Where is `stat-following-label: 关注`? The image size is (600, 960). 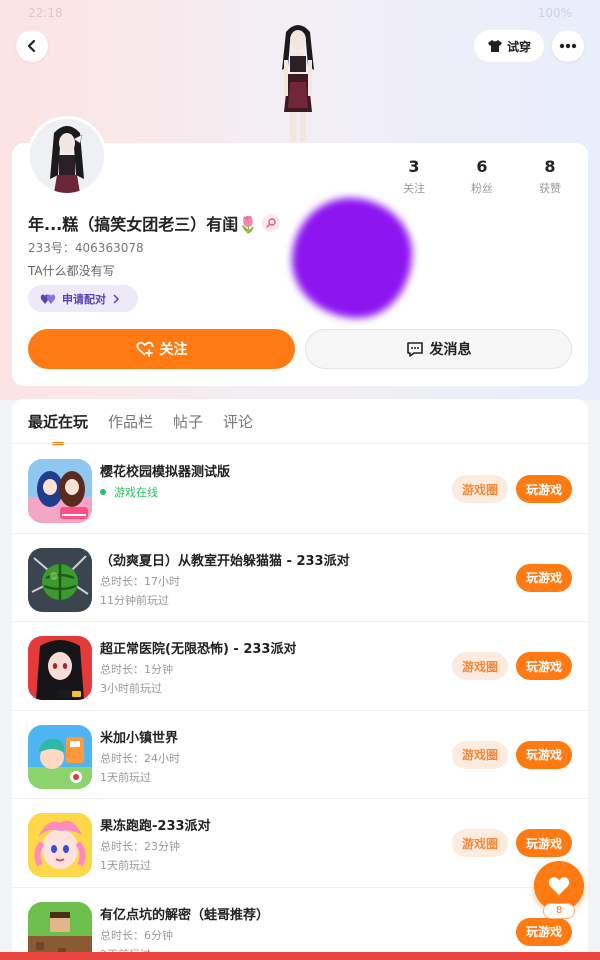 stat-following-label: 关注 is located at coordinates (414, 188).